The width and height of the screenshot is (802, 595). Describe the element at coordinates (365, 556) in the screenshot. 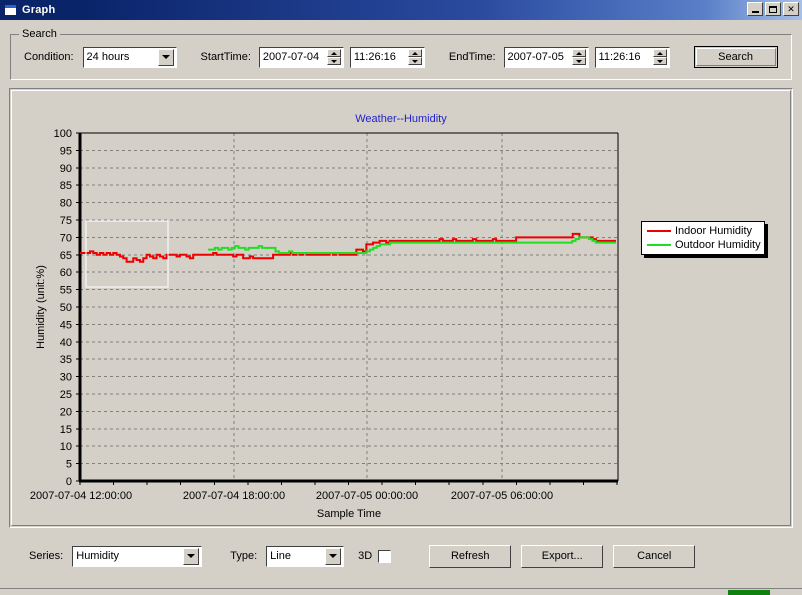

I see `threed-label: 3D` at that location.